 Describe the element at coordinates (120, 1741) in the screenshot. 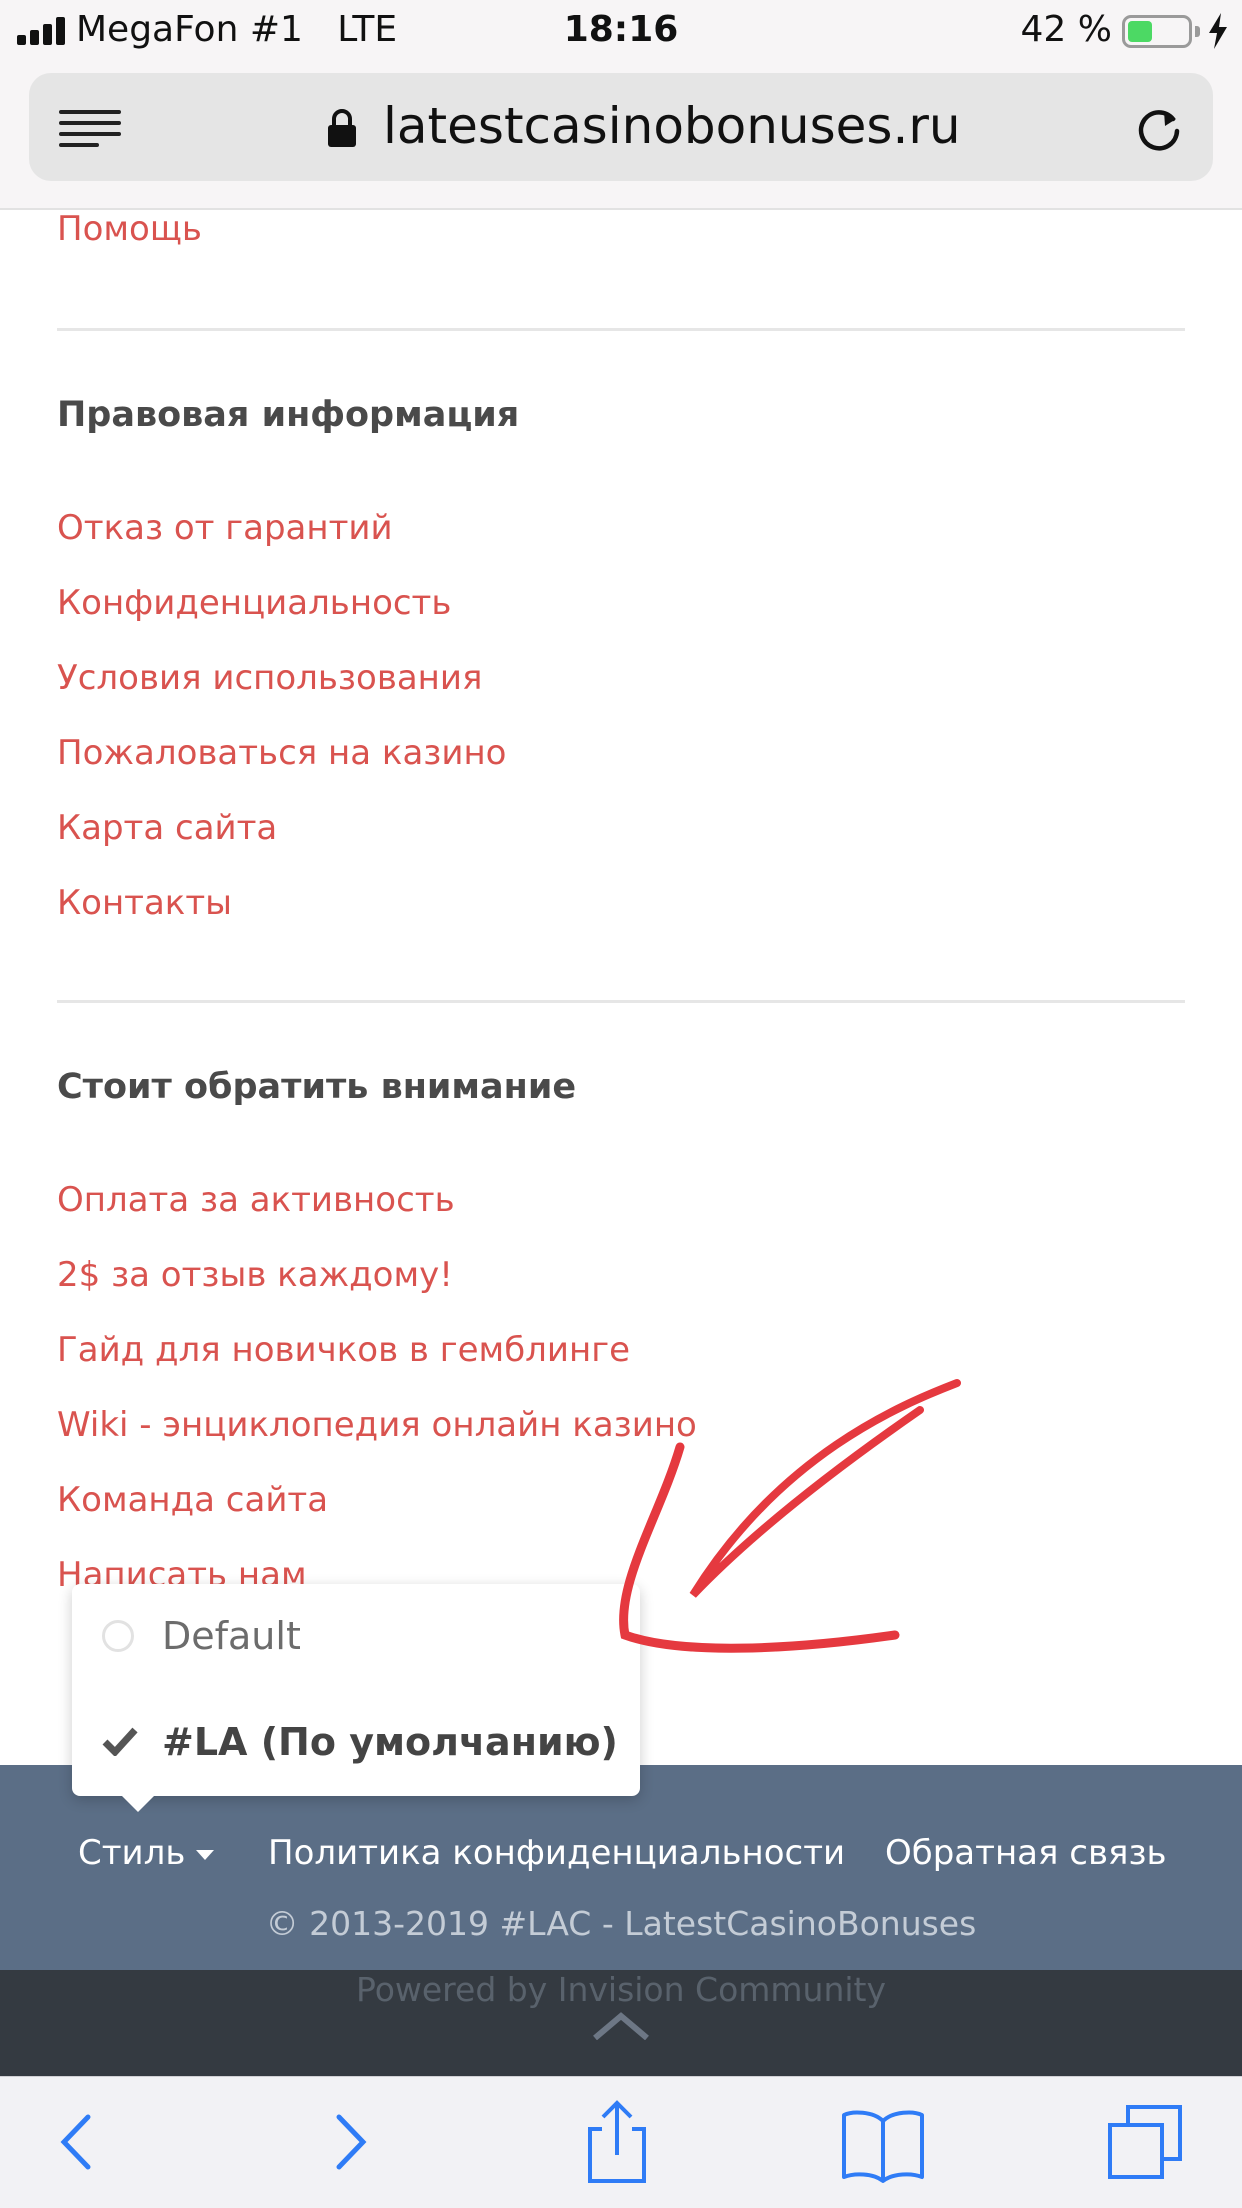

I see `checkmark-icon` at that location.